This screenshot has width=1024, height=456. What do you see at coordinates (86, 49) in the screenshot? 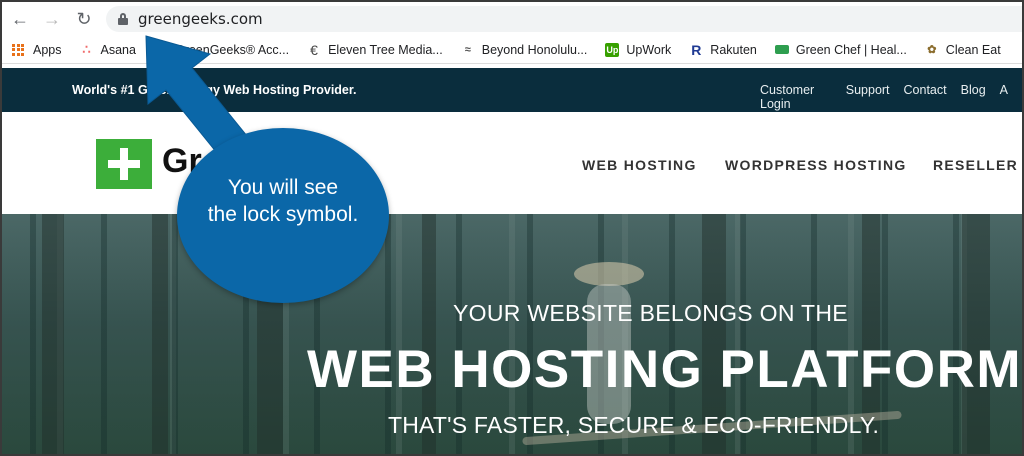
I see `asana-icon: ∴` at bounding box center [86, 49].